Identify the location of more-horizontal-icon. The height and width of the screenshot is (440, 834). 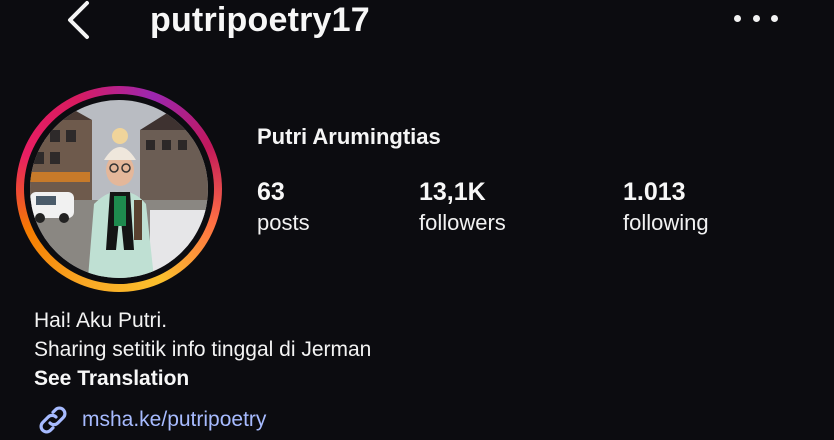
(737, 18).